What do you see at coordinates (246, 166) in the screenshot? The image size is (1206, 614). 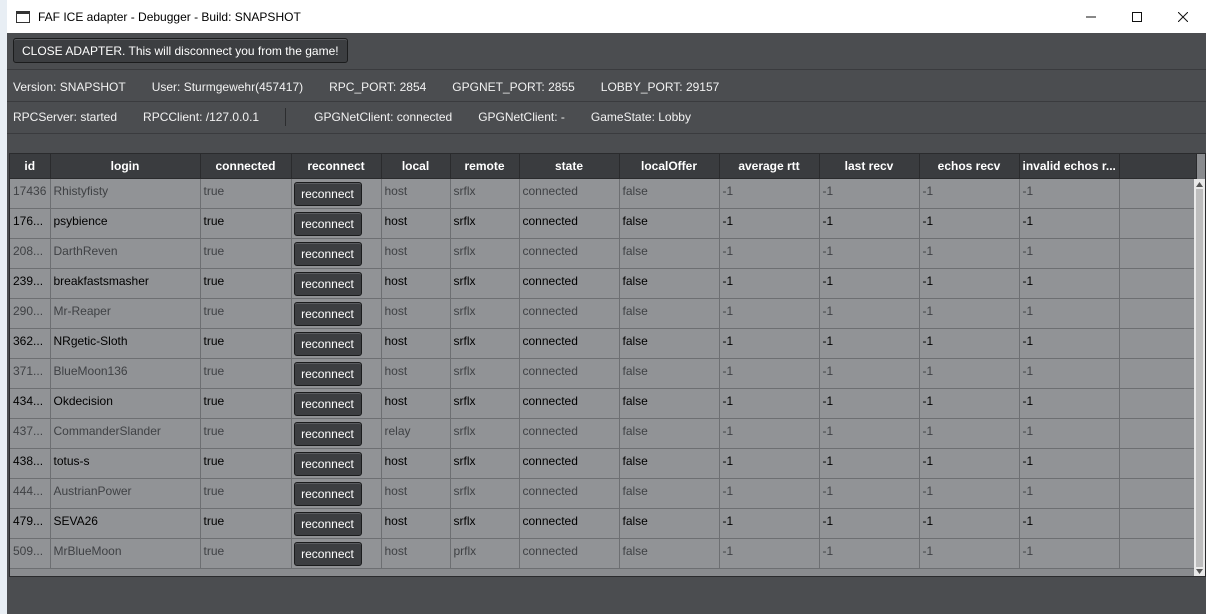 I see `column-header: connected` at bounding box center [246, 166].